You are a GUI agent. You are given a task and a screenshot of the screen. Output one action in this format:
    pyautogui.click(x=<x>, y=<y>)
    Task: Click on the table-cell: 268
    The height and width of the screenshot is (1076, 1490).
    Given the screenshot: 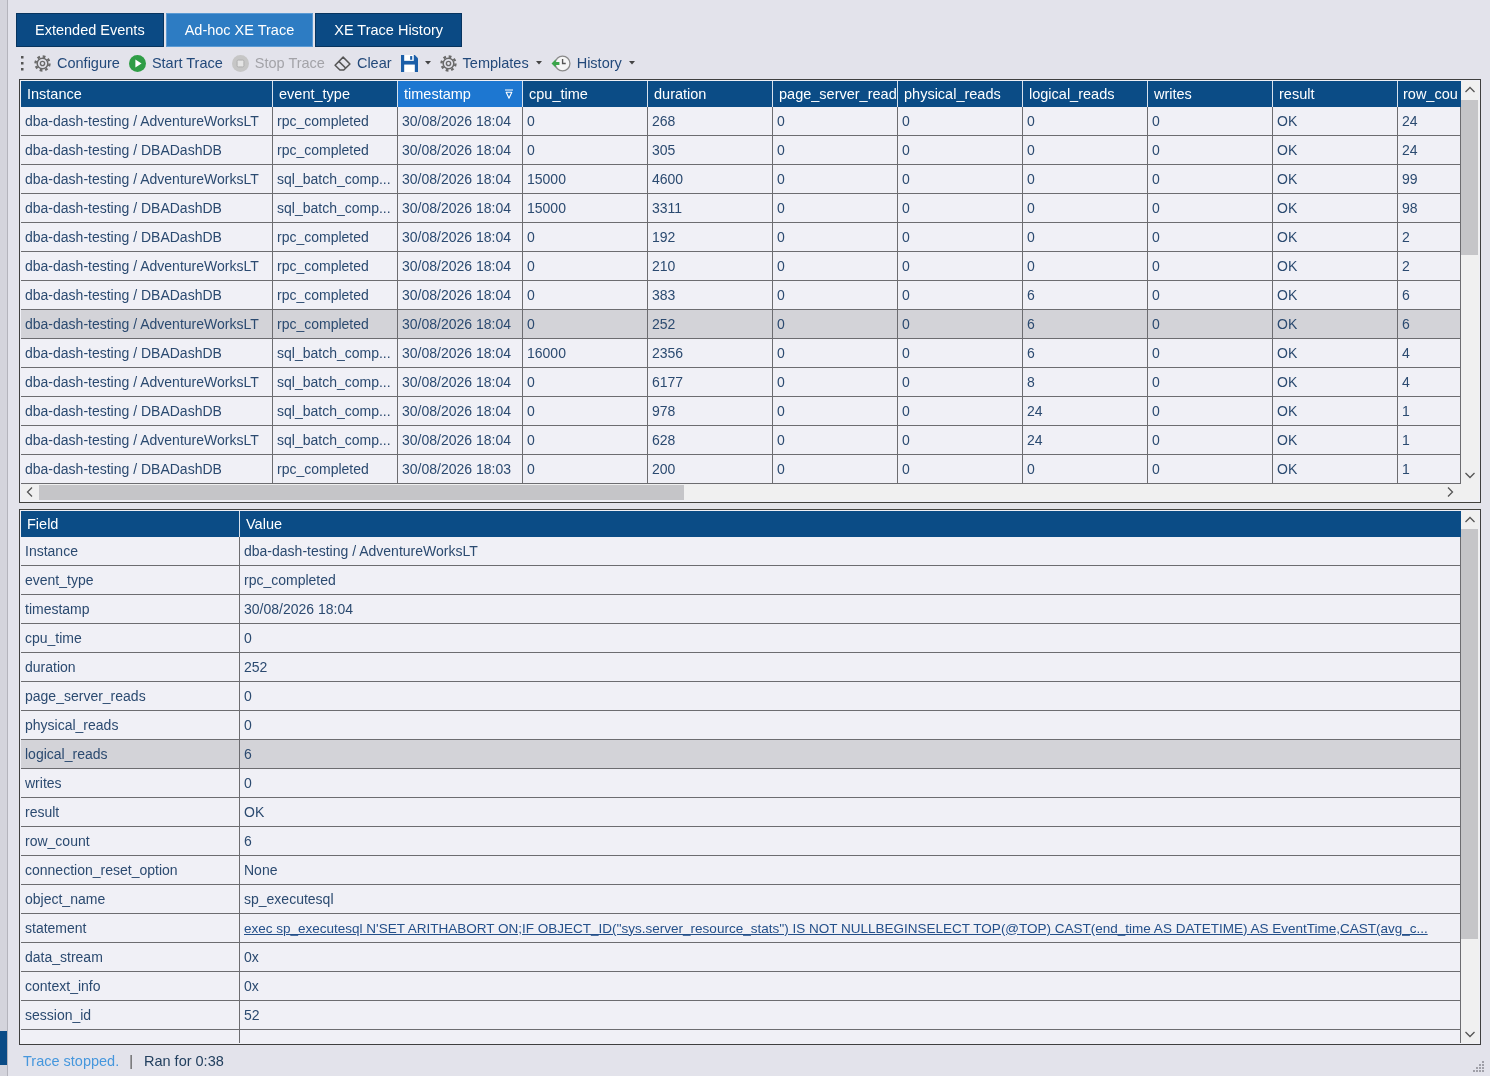 What is the action you would take?
    pyautogui.click(x=710, y=121)
    